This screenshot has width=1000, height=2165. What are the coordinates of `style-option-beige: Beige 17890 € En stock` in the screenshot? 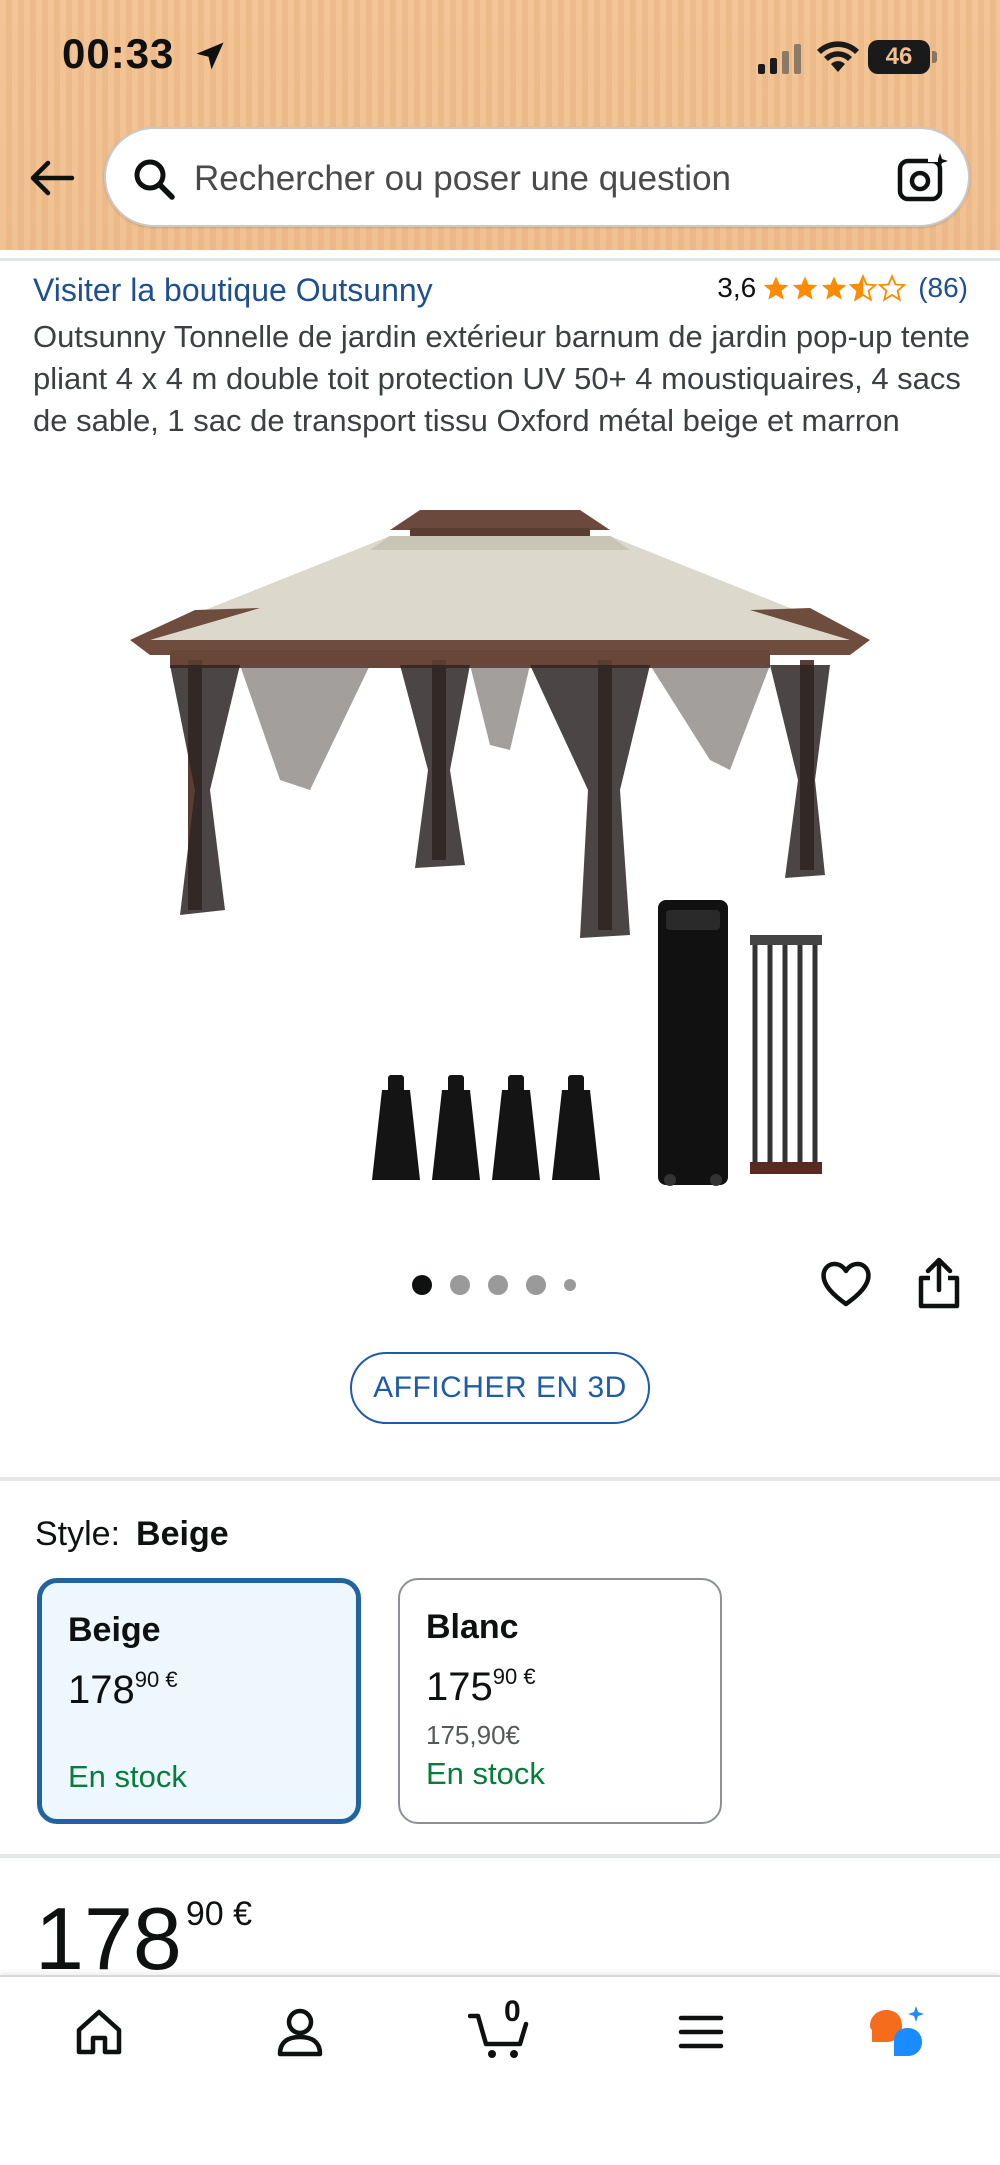 It's located at (199, 1701).